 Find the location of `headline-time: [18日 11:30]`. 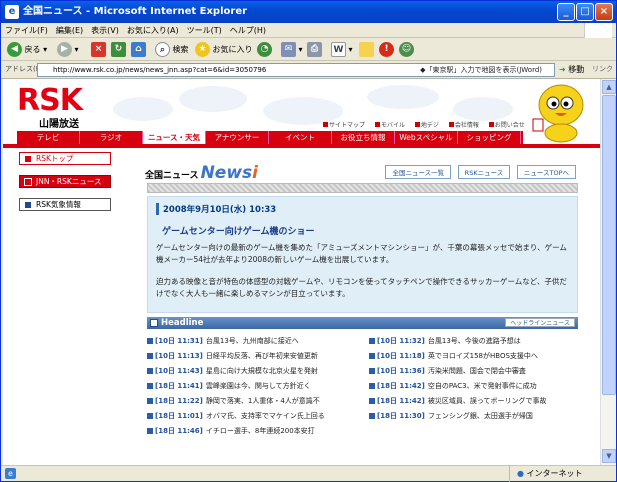

headline-time: [18日 11:30] is located at coordinates (401, 416).